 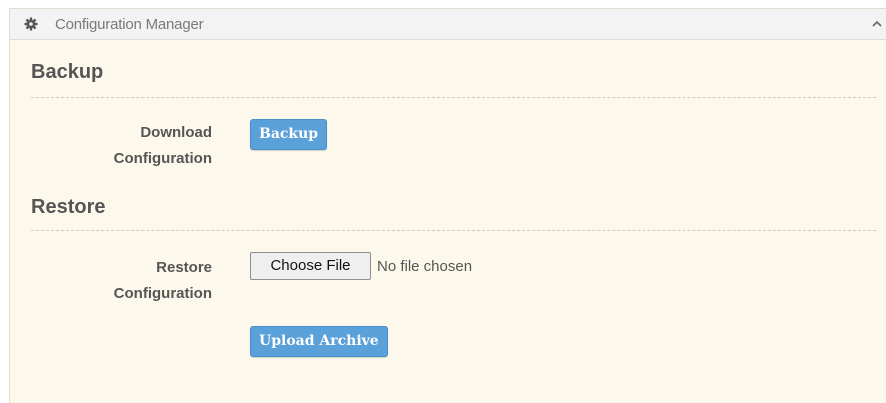 I want to click on restore-divider, so click(x=453, y=230).